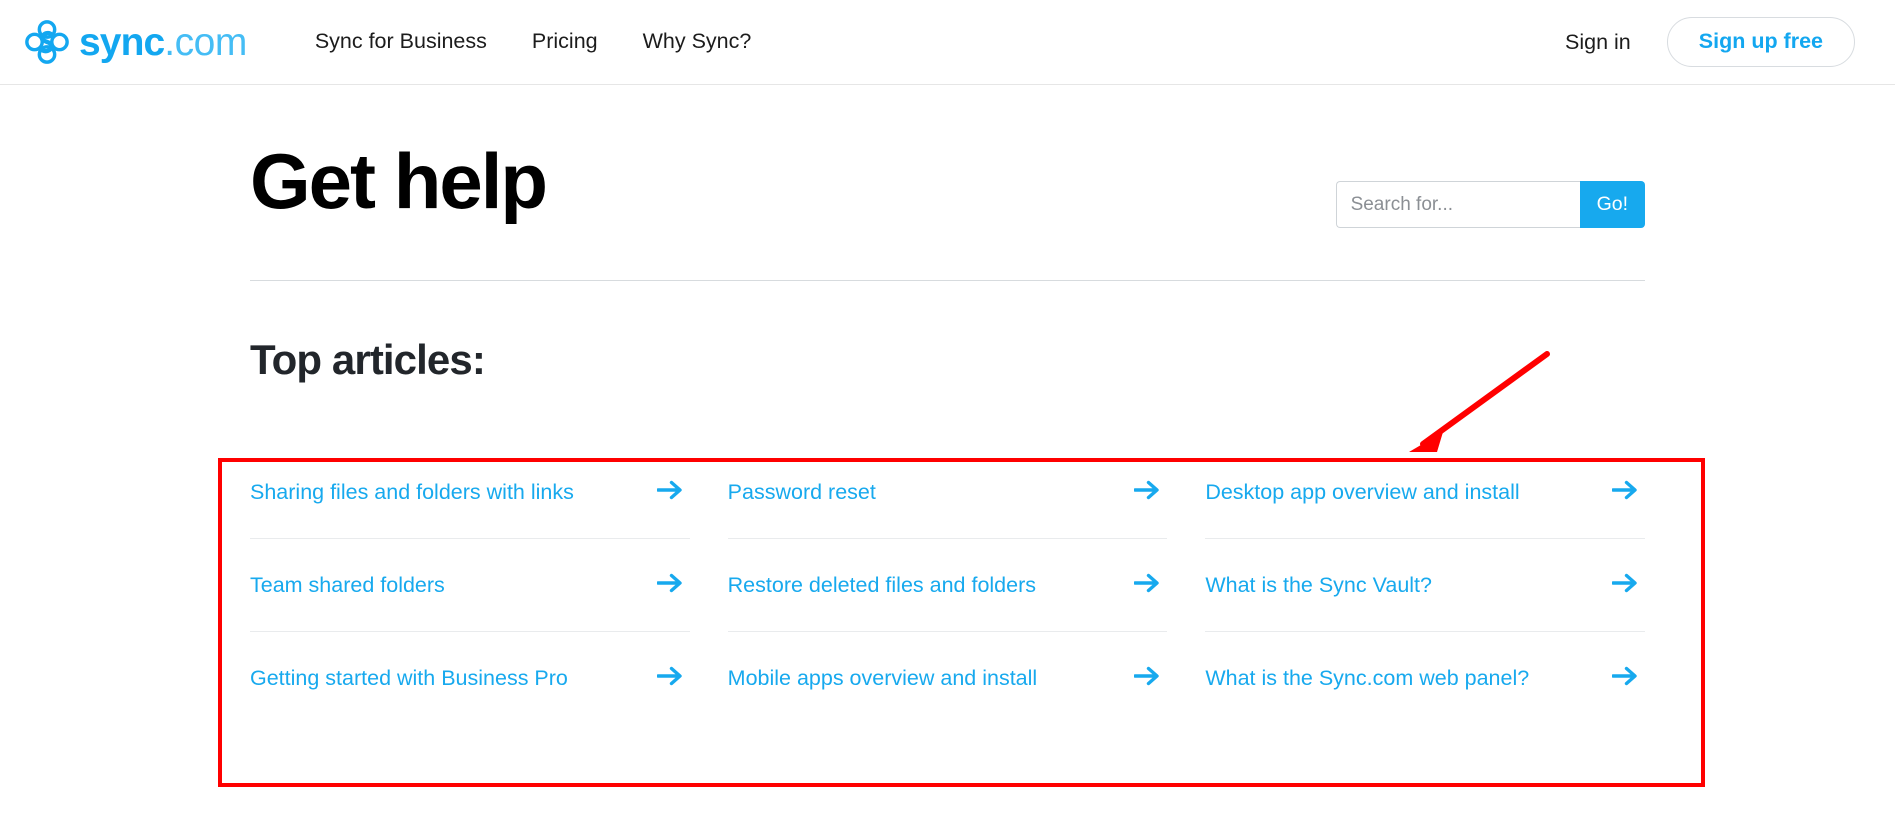 The height and width of the screenshot is (821, 1895). Describe the element at coordinates (882, 677) in the screenshot. I see `article-label: Mobile apps overview and install` at that location.